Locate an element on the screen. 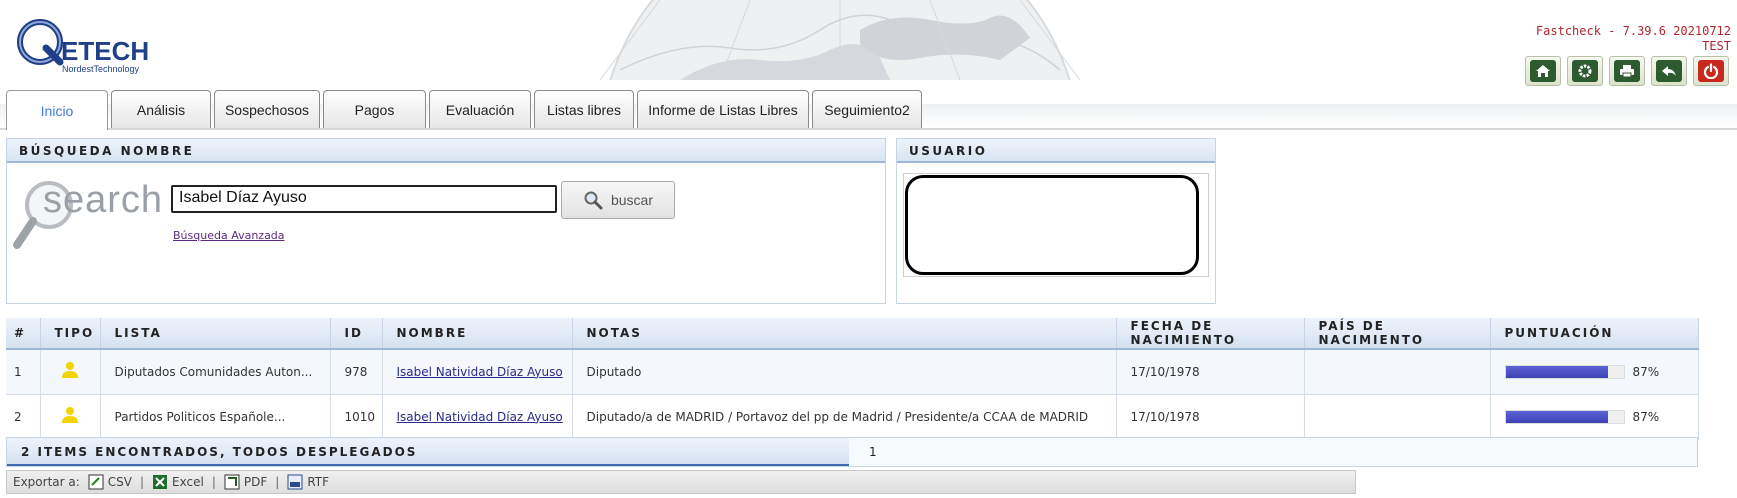  logo-subtitle: NordestTechnology is located at coordinates (101, 69).